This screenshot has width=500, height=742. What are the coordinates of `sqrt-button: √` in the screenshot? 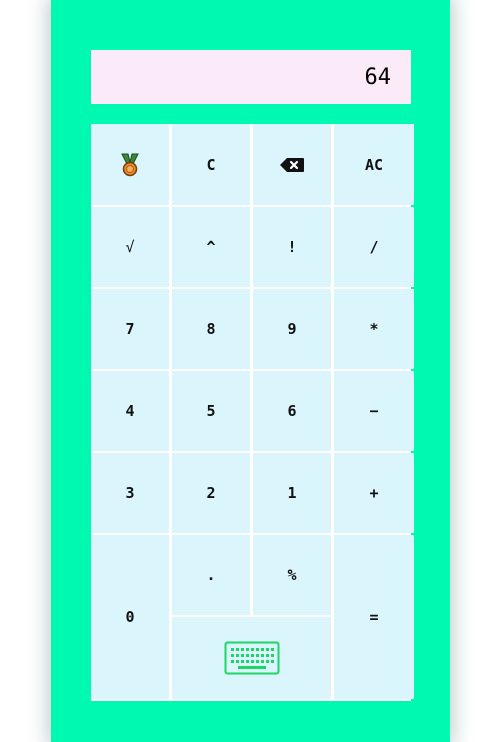 It's located at (130, 247).